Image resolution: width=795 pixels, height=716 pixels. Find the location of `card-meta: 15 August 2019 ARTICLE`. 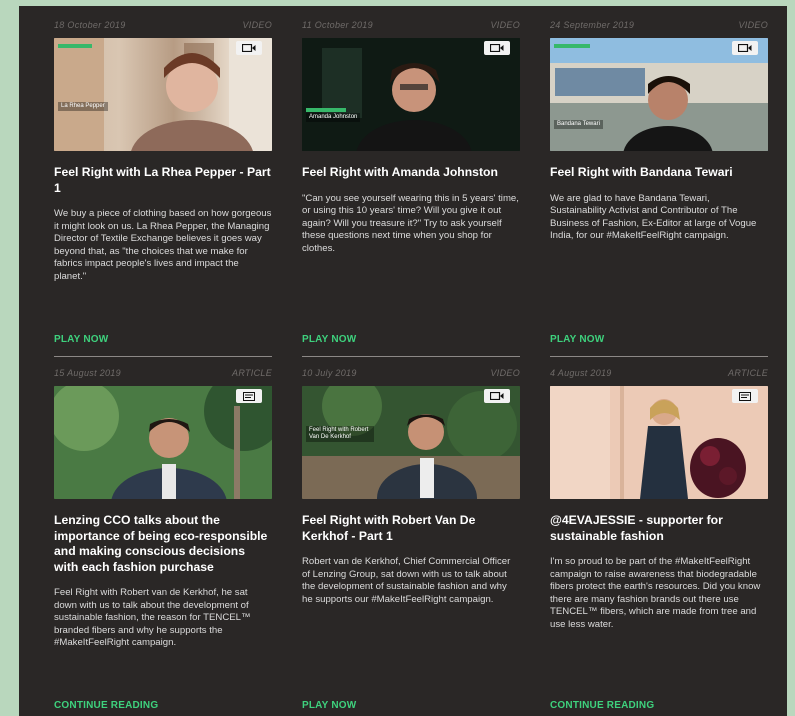

card-meta: 15 August 2019 ARTICLE is located at coordinates (163, 374).